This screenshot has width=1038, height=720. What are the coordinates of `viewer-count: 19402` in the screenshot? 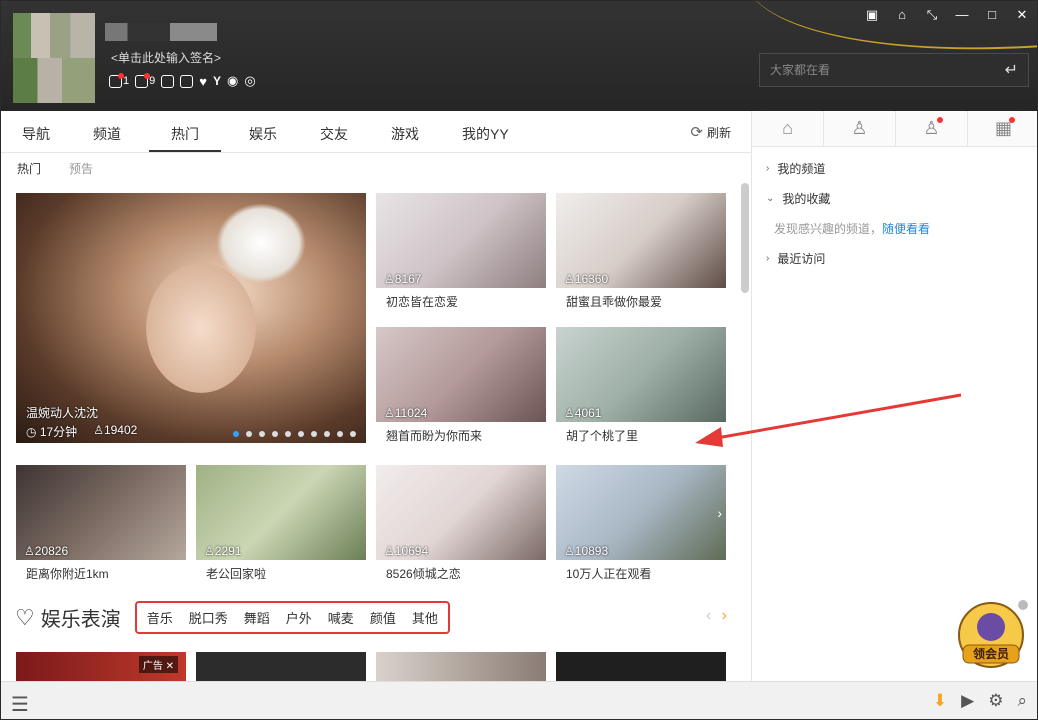 It's located at (120, 430).